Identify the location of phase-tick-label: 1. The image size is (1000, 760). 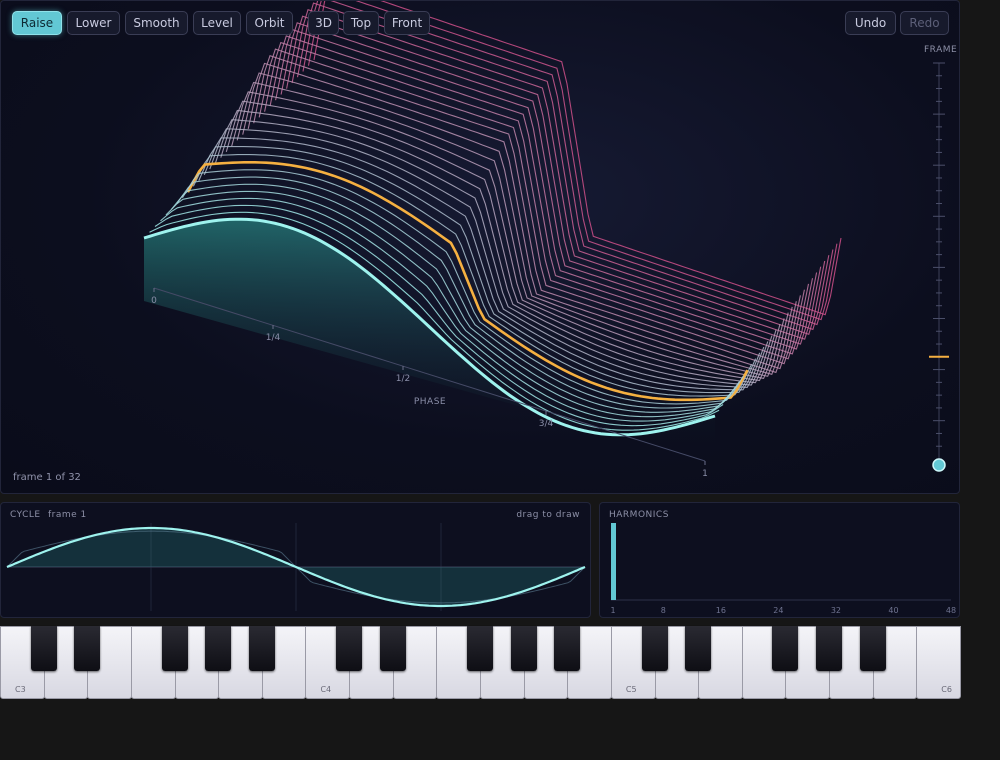
(705, 474).